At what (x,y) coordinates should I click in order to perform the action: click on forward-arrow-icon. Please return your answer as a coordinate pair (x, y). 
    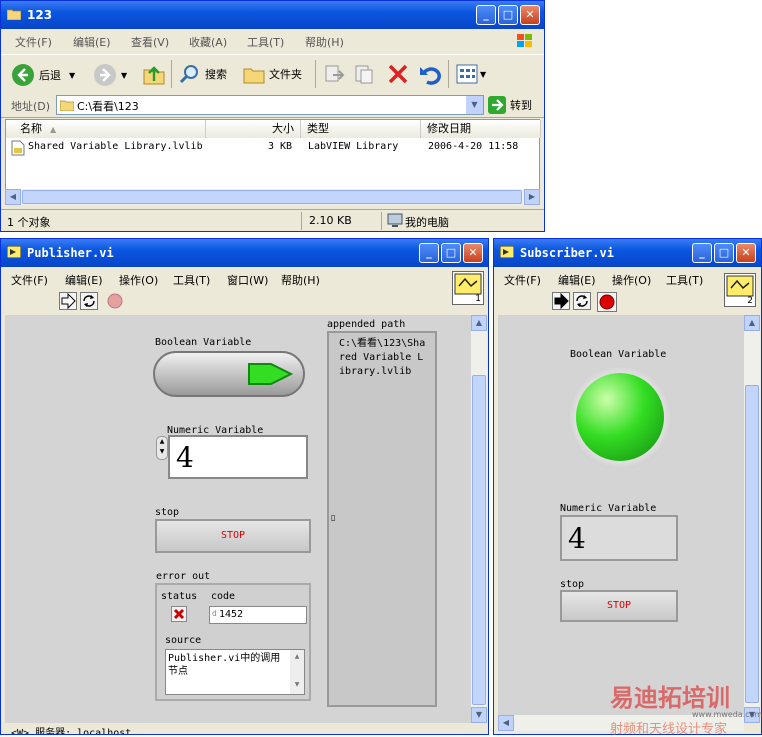
    Looking at the image, I should click on (105, 75).